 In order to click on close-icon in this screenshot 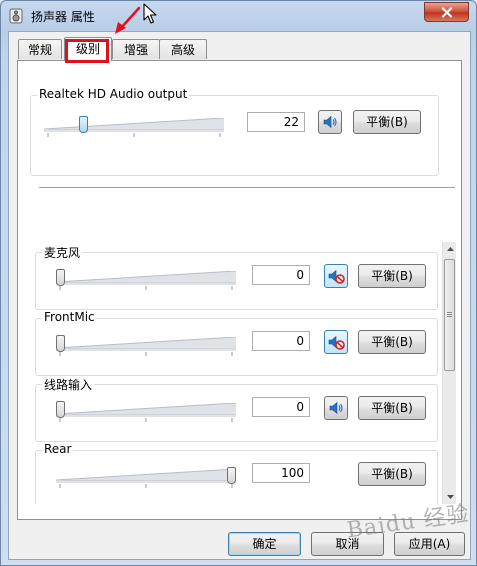, I will do `click(446, 12)`.